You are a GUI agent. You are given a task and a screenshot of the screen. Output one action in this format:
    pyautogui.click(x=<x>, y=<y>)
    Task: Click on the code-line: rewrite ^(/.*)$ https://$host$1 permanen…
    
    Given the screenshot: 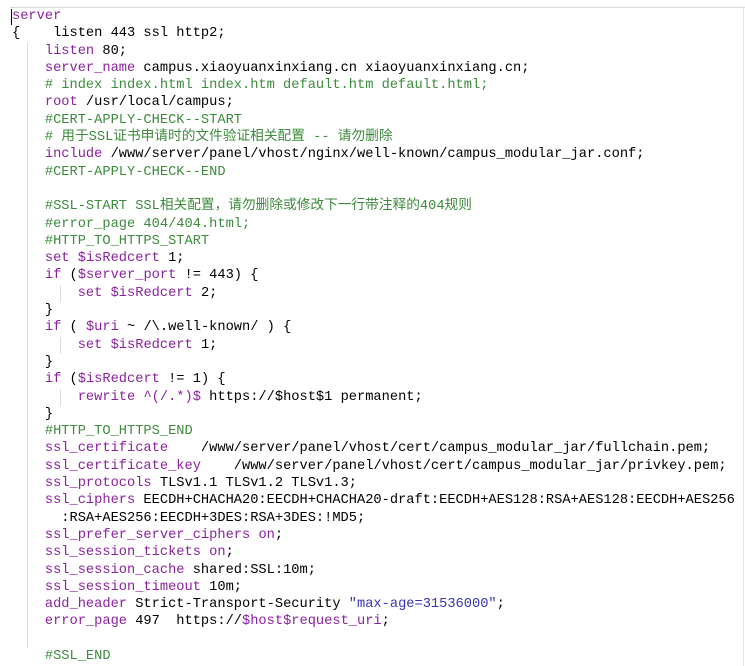 What is the action you would take?
    pyautogui.click(x=373, y=397)
    